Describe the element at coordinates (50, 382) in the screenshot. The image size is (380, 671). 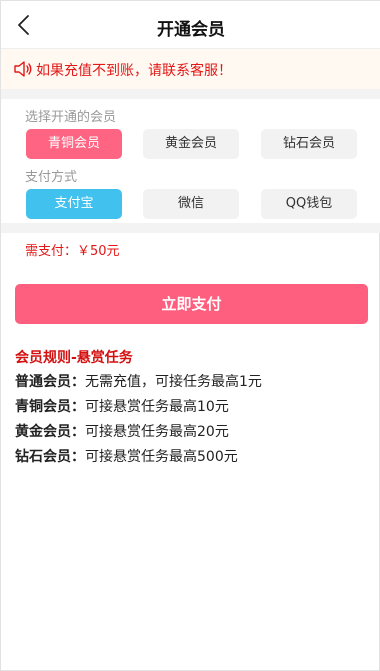
I see `rule-key: 普通会员：` at that location.